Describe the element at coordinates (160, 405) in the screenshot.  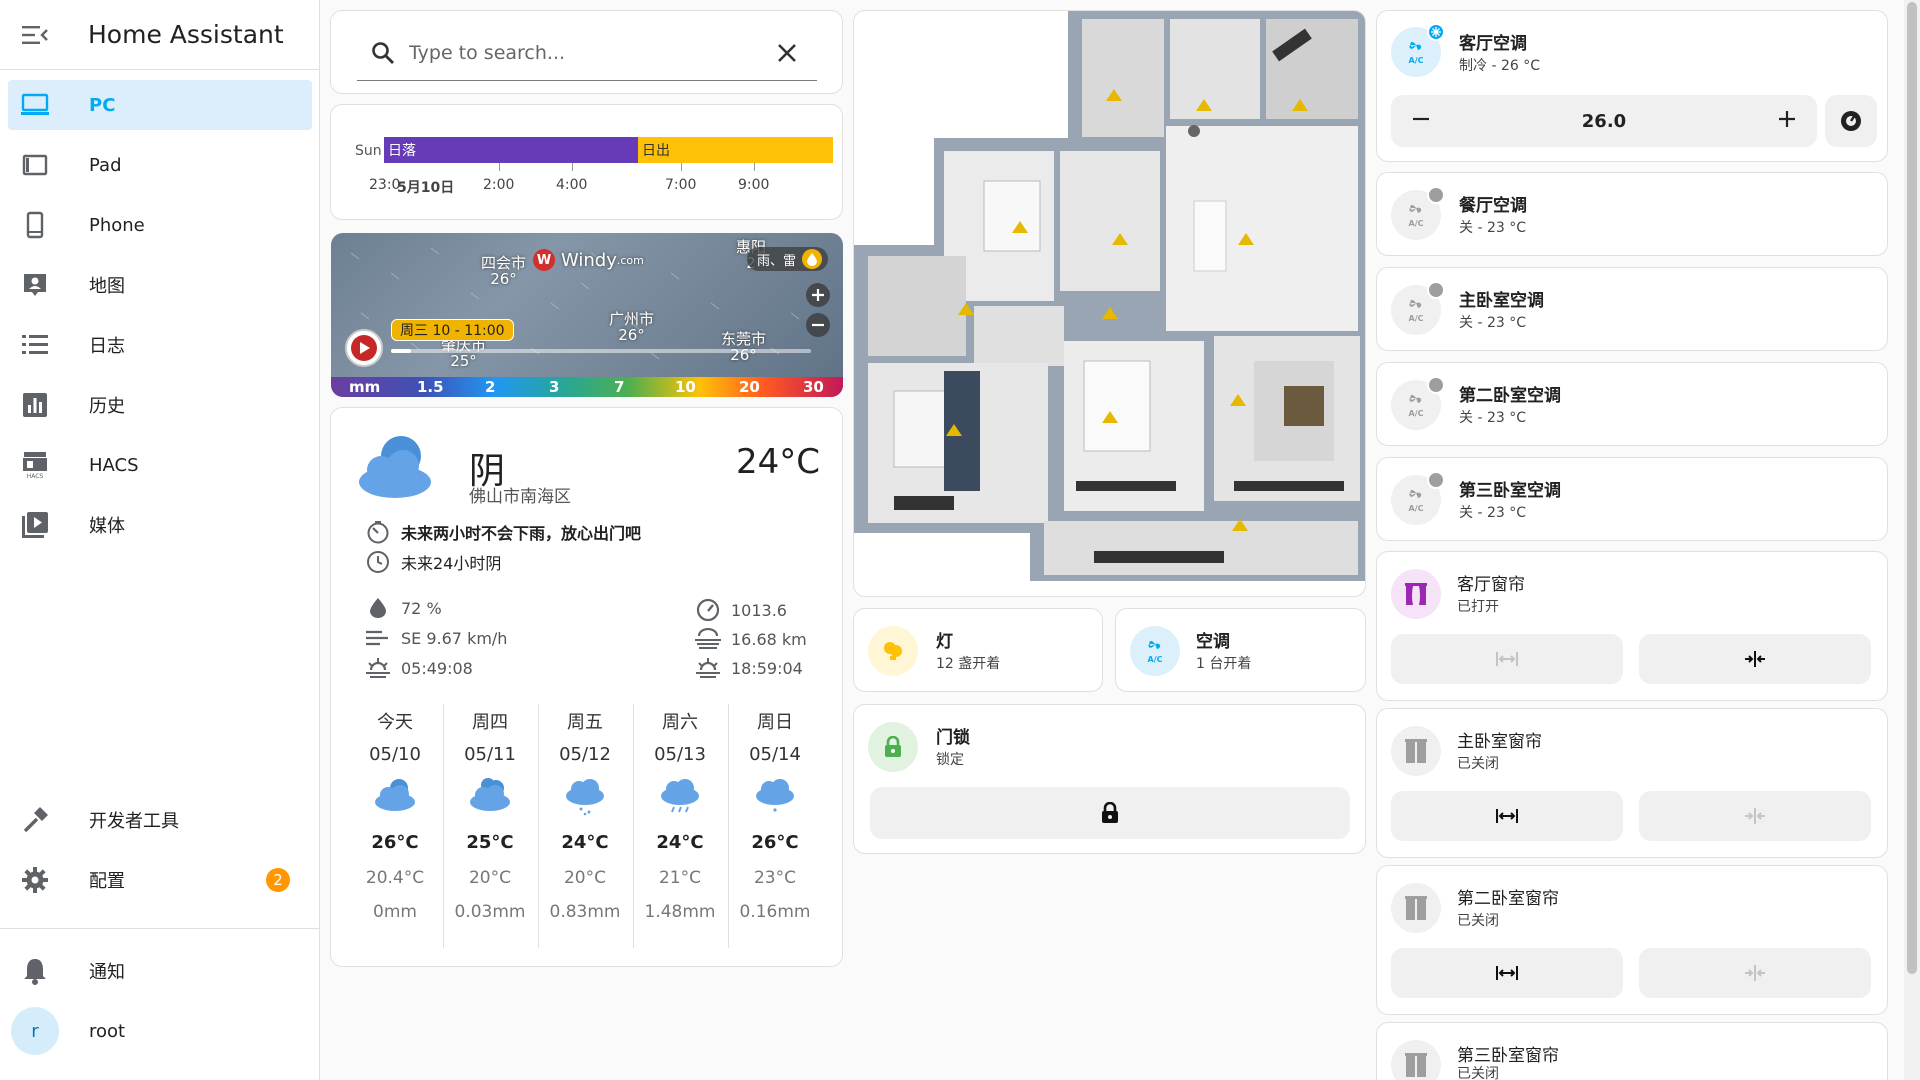
I see `sidebar-item-history: 历史` at that location.